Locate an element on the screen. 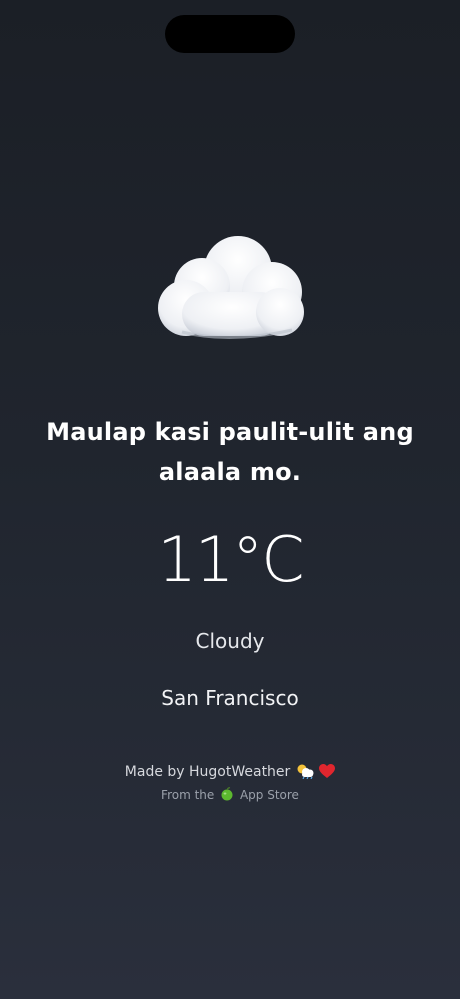  heart-icon is located at coordinates (327, 771).